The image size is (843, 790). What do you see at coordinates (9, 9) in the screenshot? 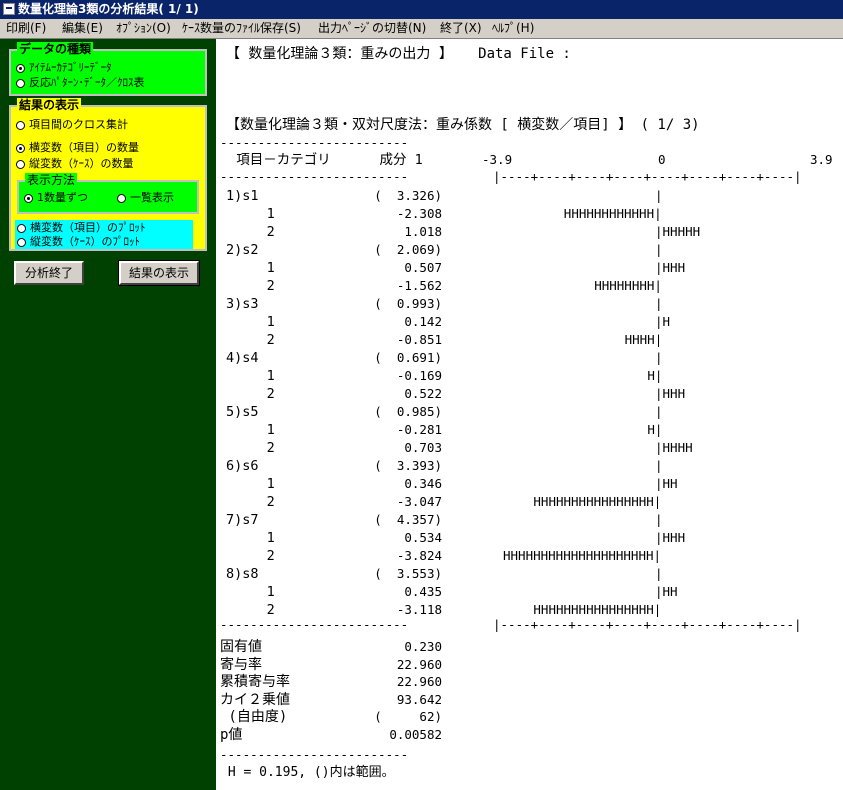
I see `app-icon` at bounding box center [9, 9].